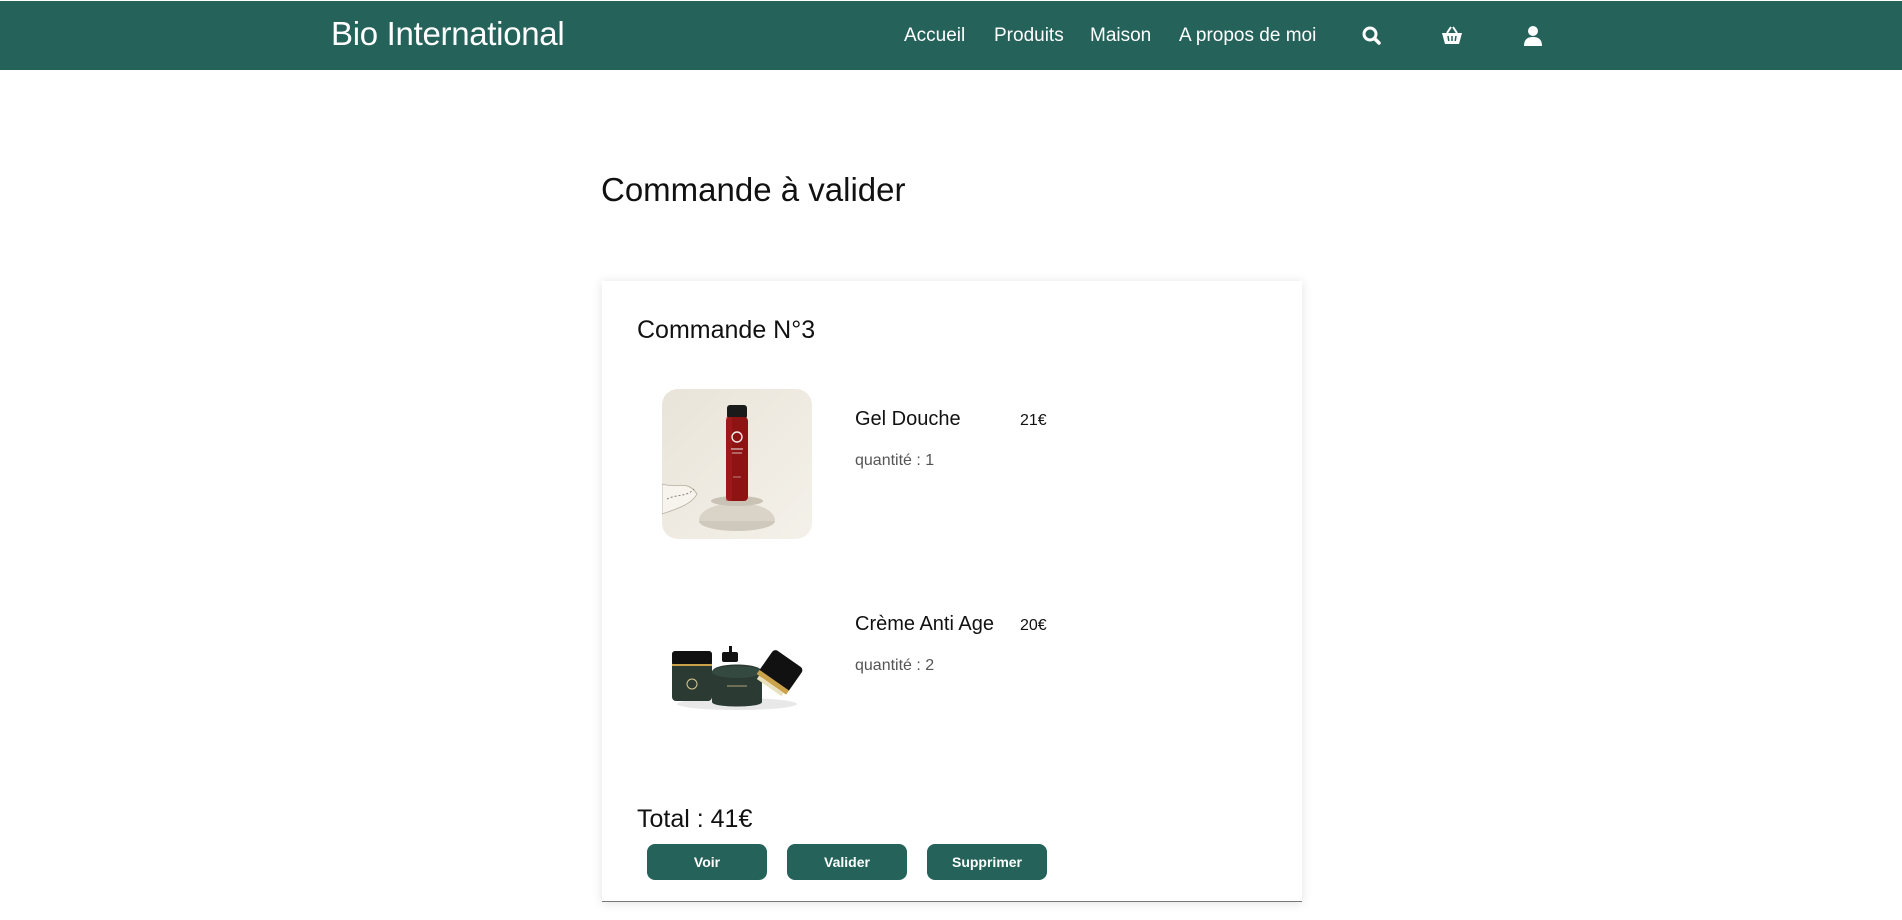  What do you see at coordinates (952, 674) in the screenshot?
I see `order-item: Crème Anti Age 20€ quantité : 2` at bounding box center [952, 674].